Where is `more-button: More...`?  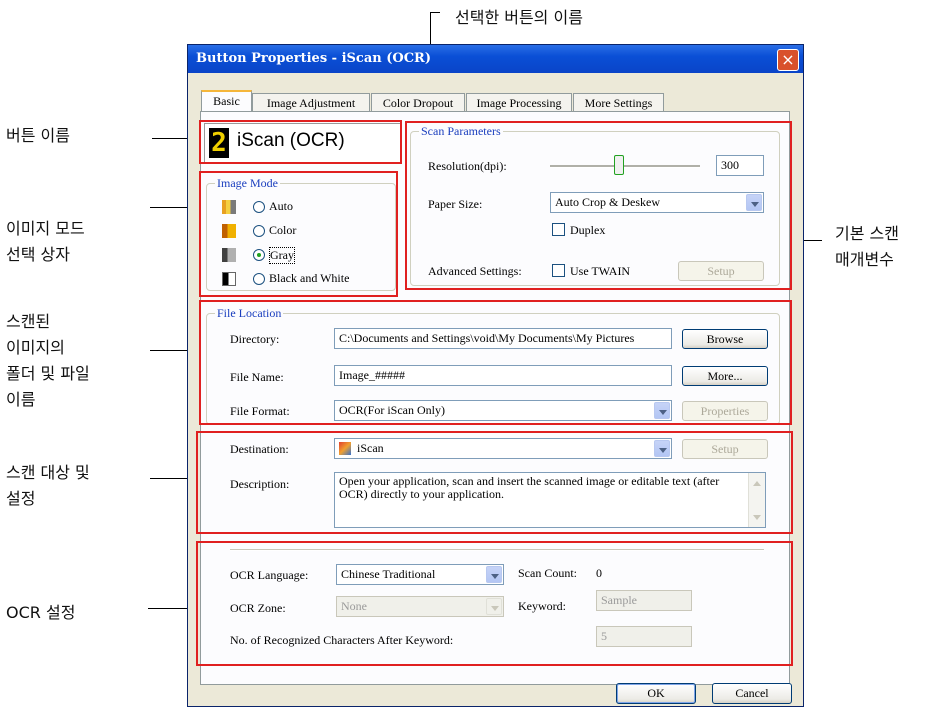 more-button: More... is located at coordinates (725, 376).